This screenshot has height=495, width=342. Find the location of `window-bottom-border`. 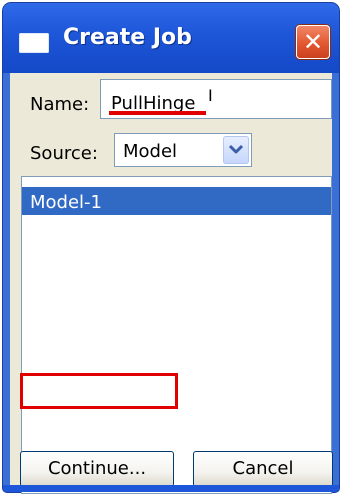

window-bottom-border is located at coordinates (171, 488).